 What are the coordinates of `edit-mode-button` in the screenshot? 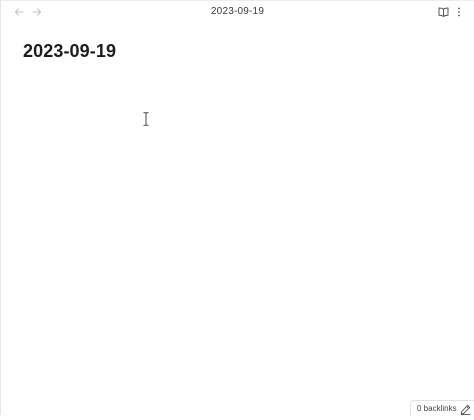 It's located at (465, 409).